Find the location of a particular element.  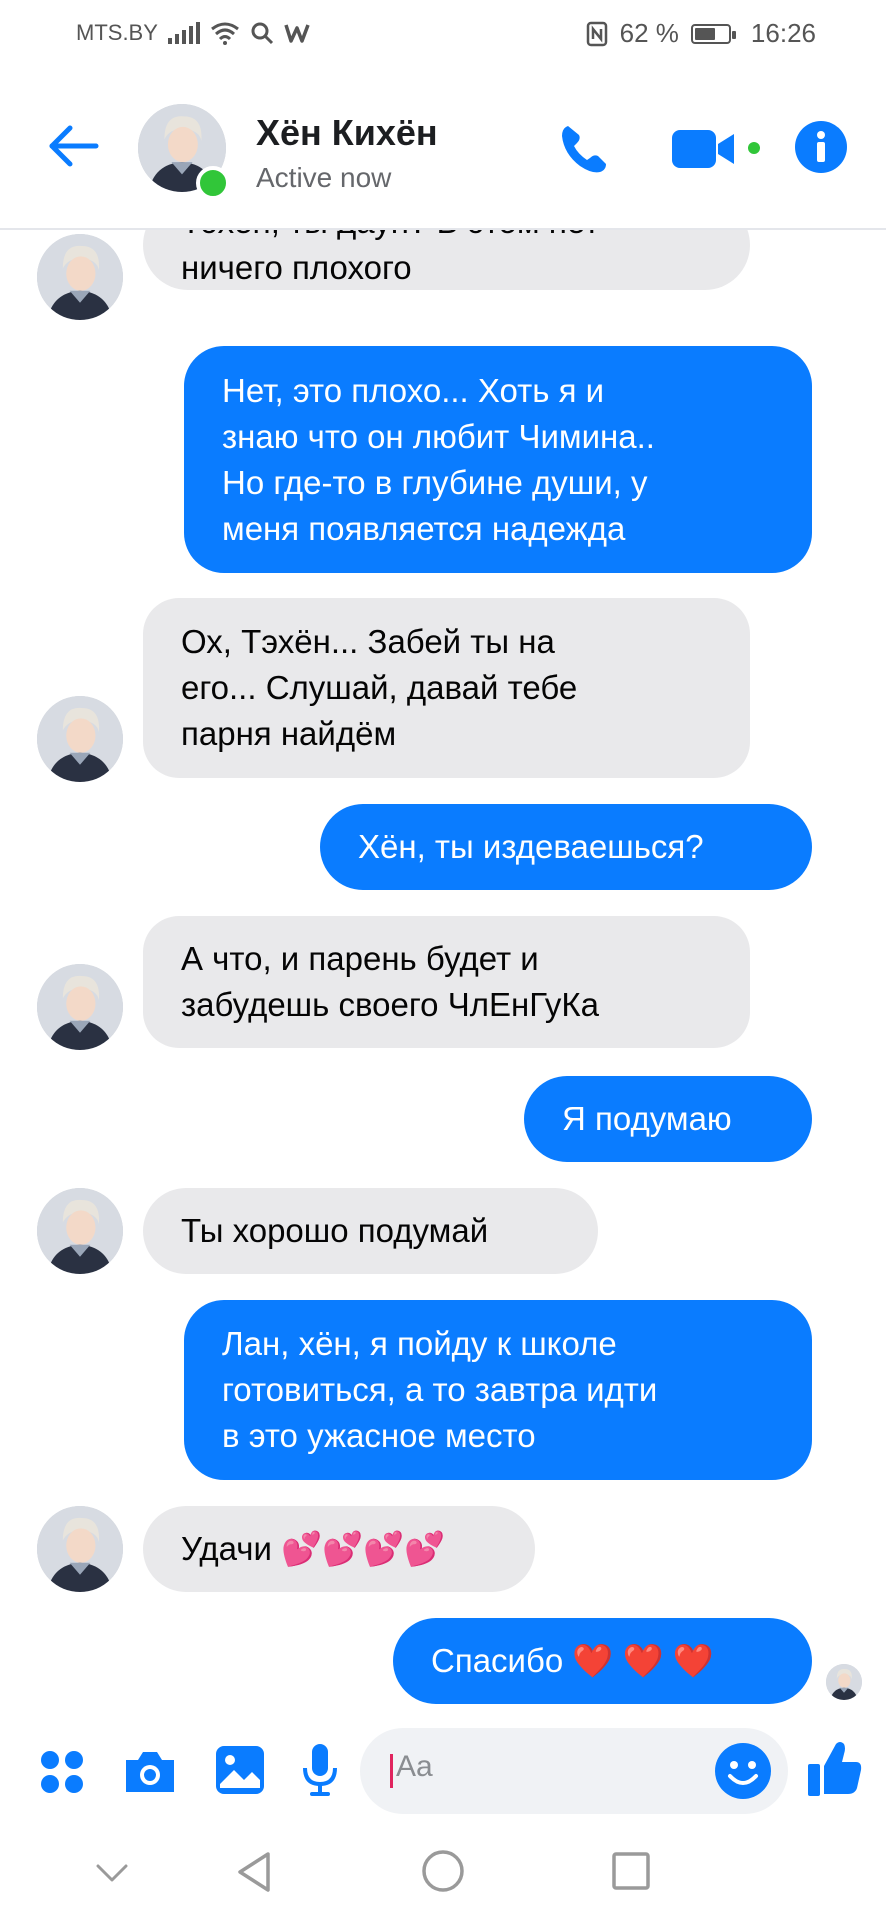

contact-name: Хён Кихён is located at coordinates (347, 133).